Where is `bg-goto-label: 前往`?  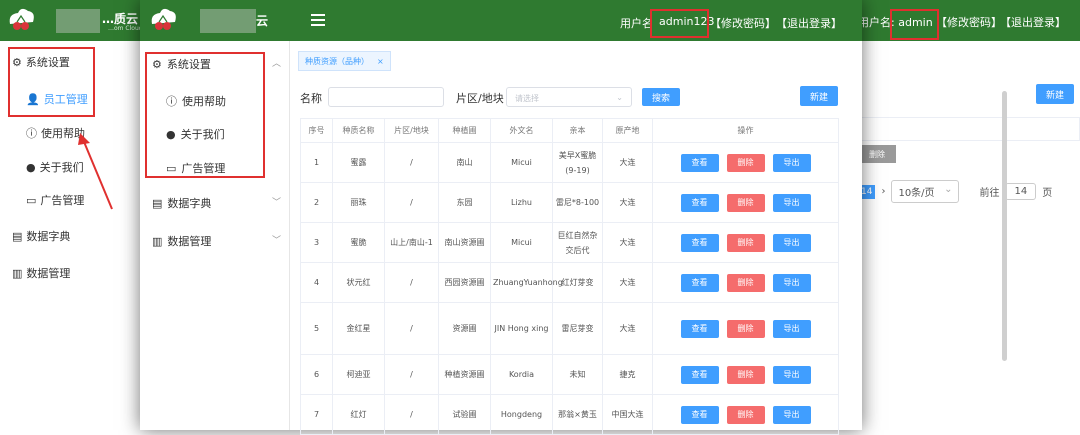
bg-goto-label: 前往 is located at coordinates (989, 193).